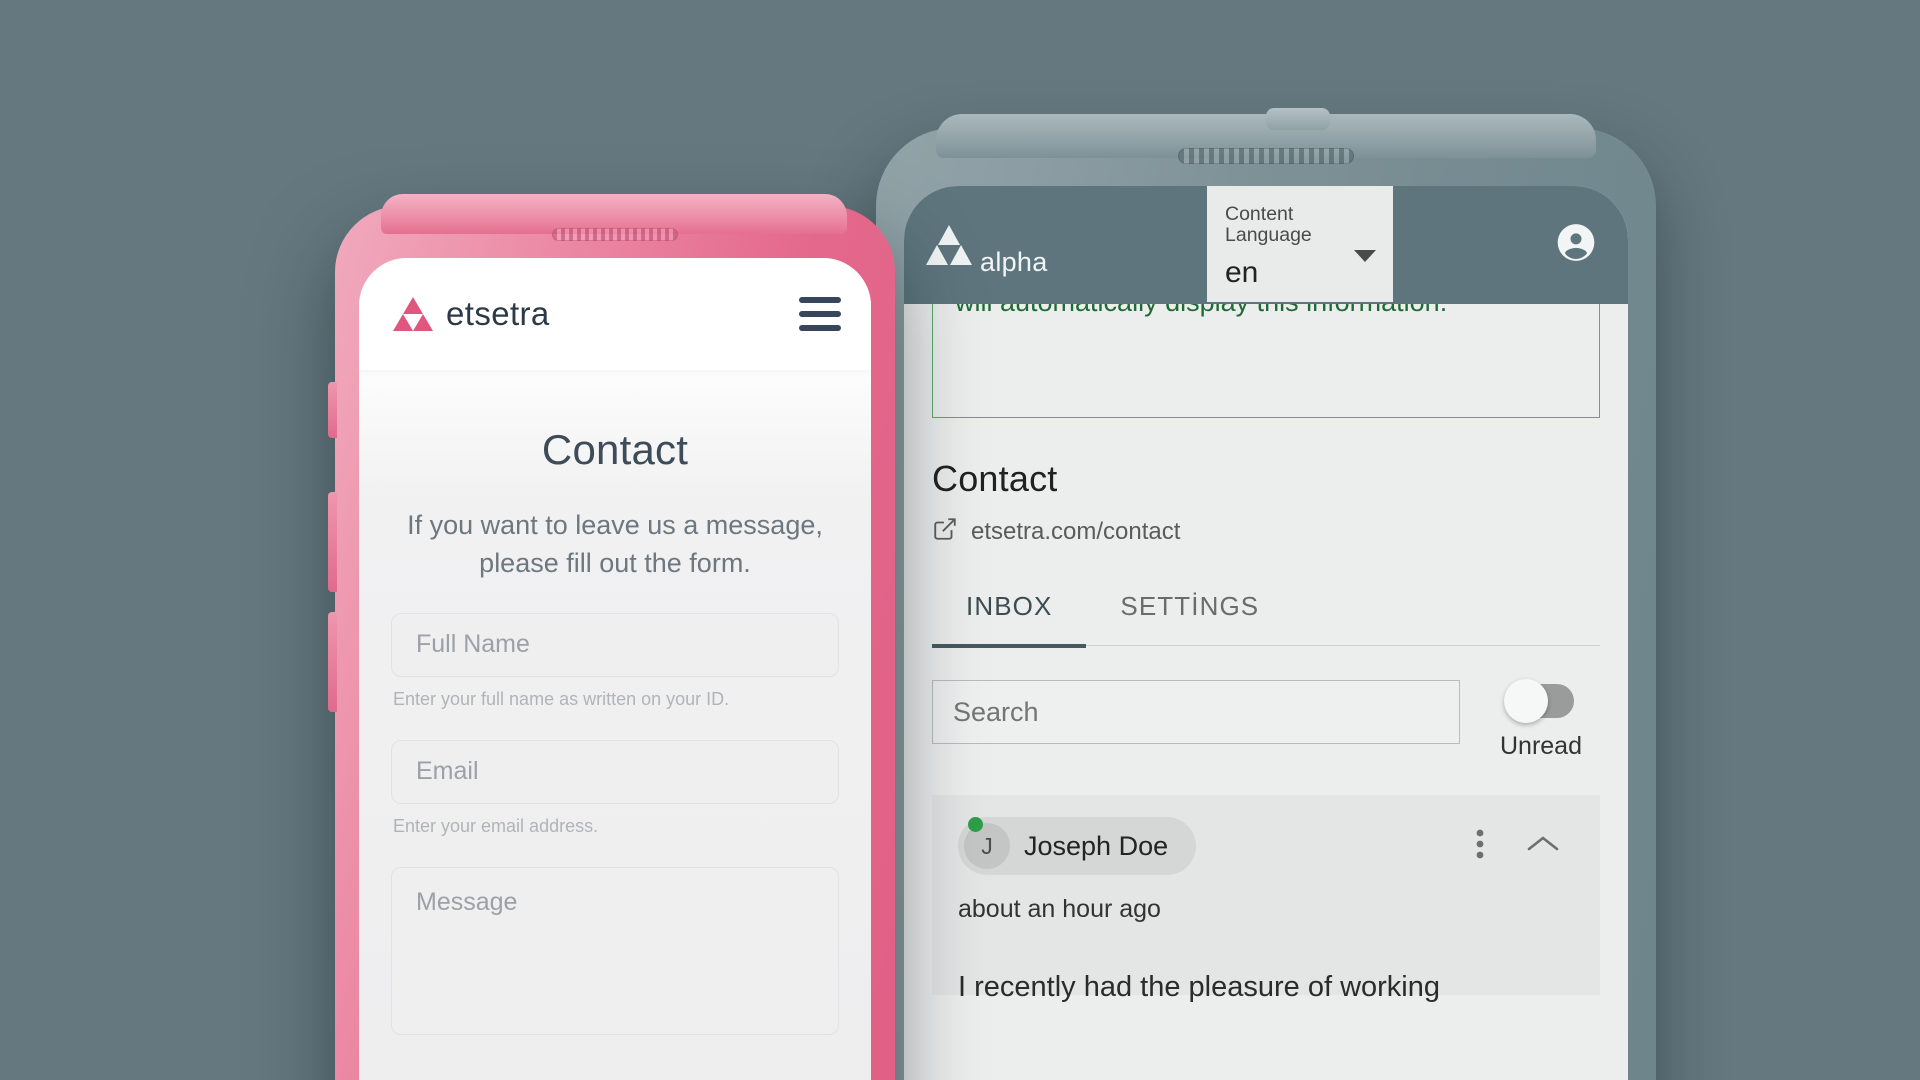  What do you see at coordinates (615, 644) in the screenshot?
I see `full-name-field: Full Name` at bounding box center [615, 644].